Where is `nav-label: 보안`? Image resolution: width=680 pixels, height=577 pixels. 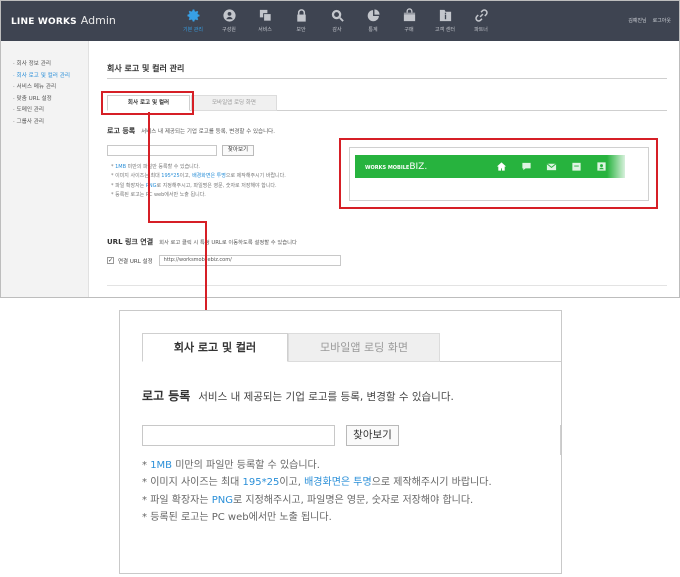 nav-label: 보안 is located at coordinates (301, 30).